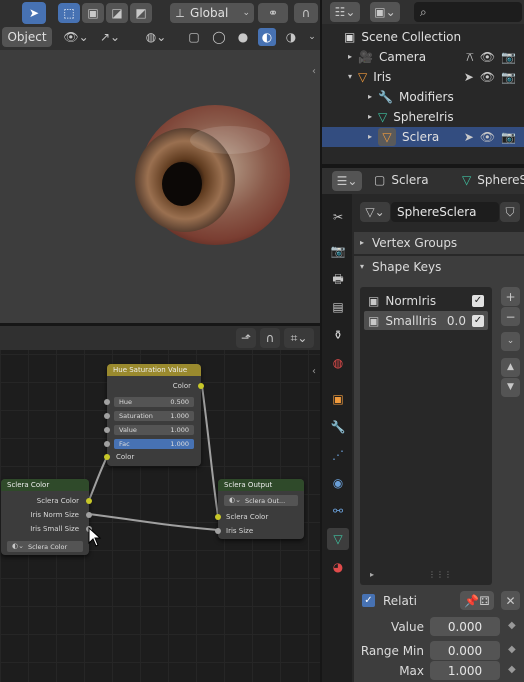 Image resolution: width=524 pixels, height=682 pixels. Describe the element at coordinates (426, 436) in the screenshot. I see `shape-key-list` at that location.